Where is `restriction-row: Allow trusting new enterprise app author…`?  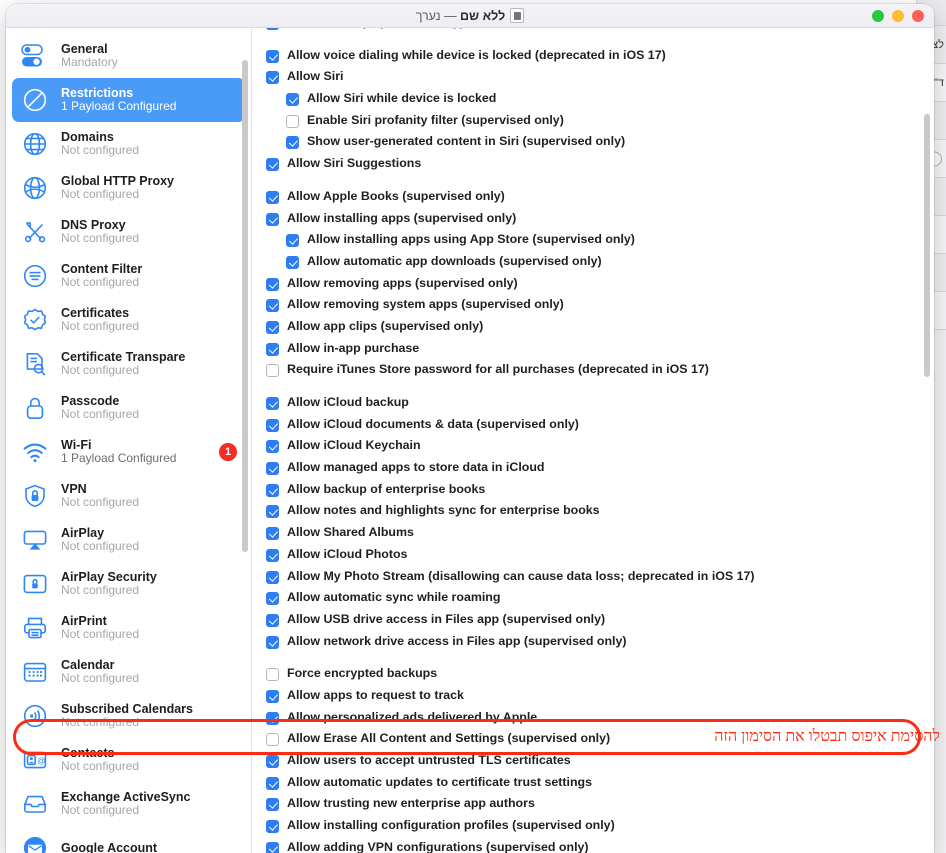
restriction-row: Allow trusting new enterprise app author… is located at coordinates (593, 806).